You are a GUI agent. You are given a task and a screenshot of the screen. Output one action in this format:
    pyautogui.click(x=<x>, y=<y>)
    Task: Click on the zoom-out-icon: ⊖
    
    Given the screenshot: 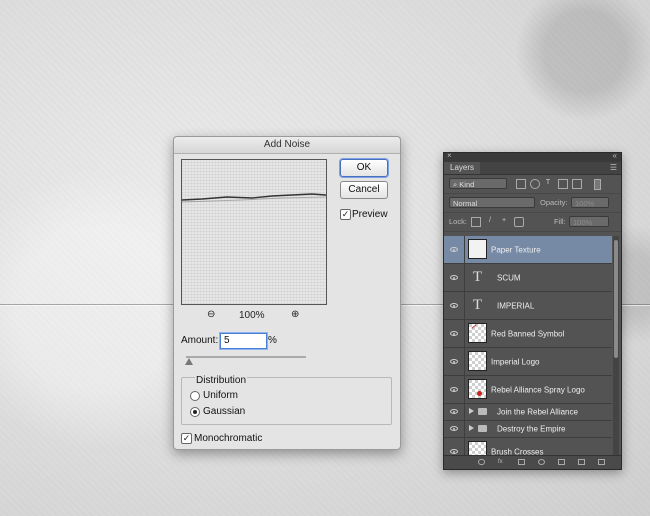 What is the action you would take?
    pyautogui.click(x=211, y=314)
    